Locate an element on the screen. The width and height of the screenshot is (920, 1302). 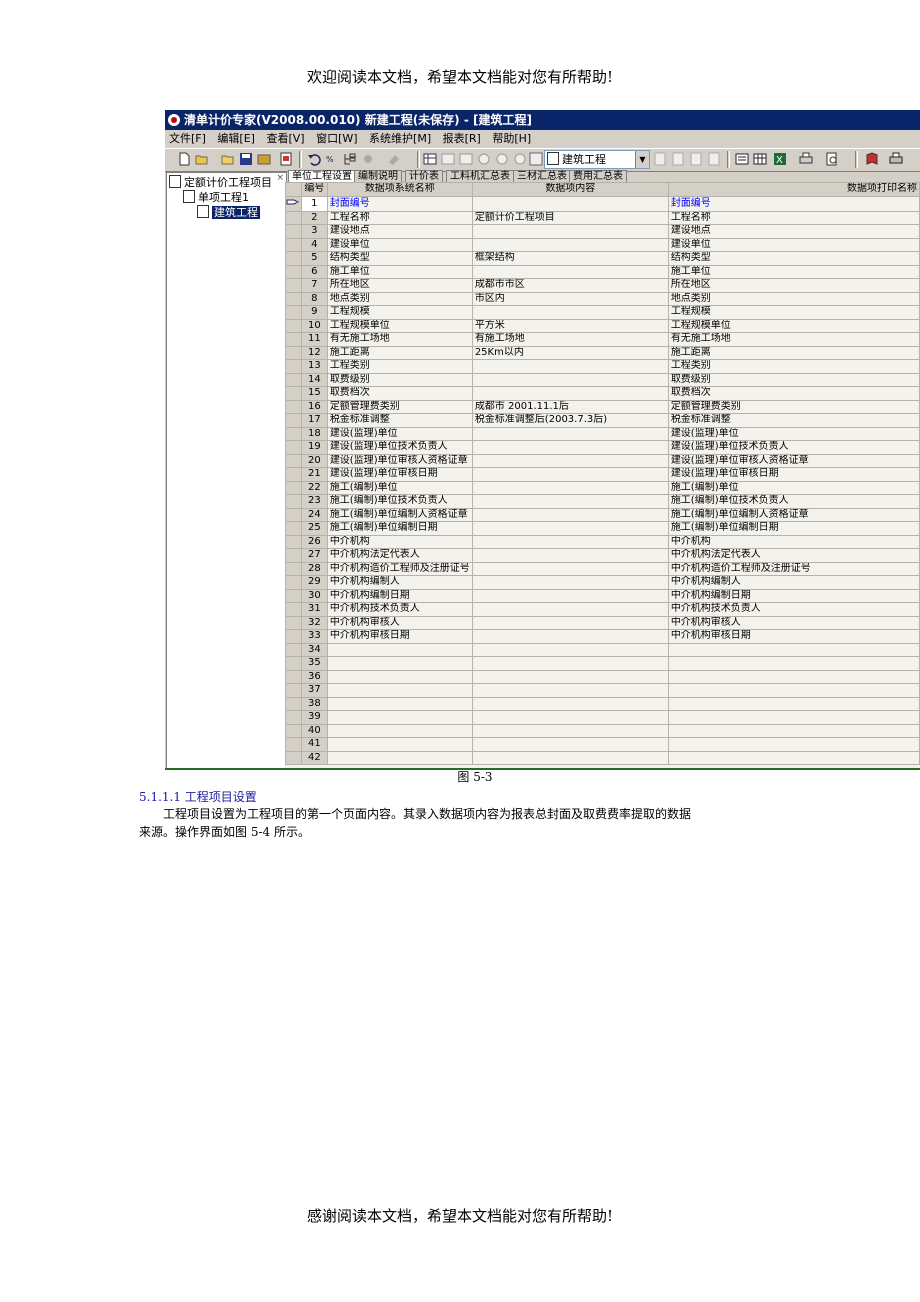
print-name-cell: 取费档次 is located at coordinates (793, 393).